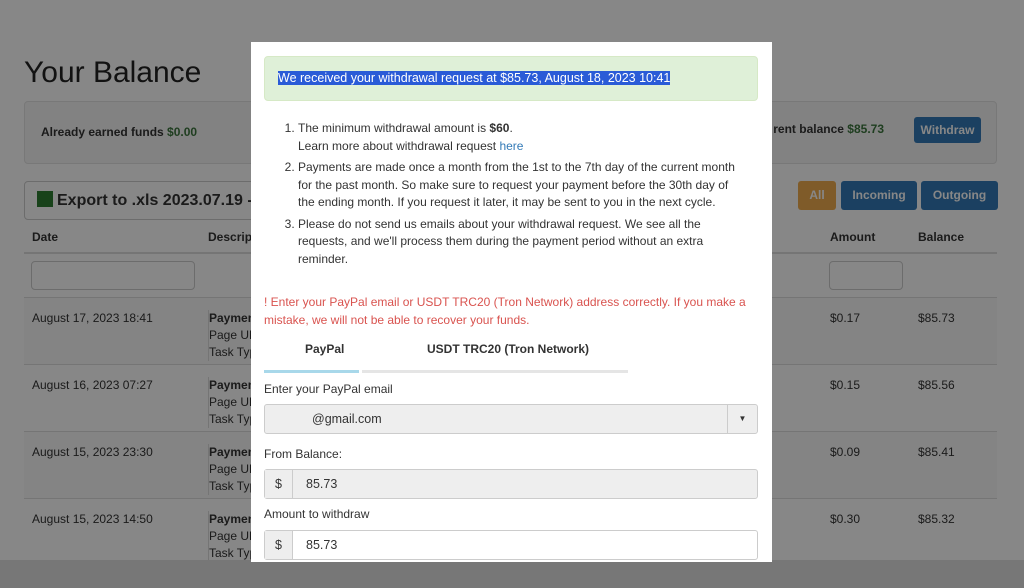 The image size is (1024, 588). What do you see at coordinates (511, 484) in the screenshot?
I see `from-balance-input: $ 85.73` at bounding box center [511, 484].